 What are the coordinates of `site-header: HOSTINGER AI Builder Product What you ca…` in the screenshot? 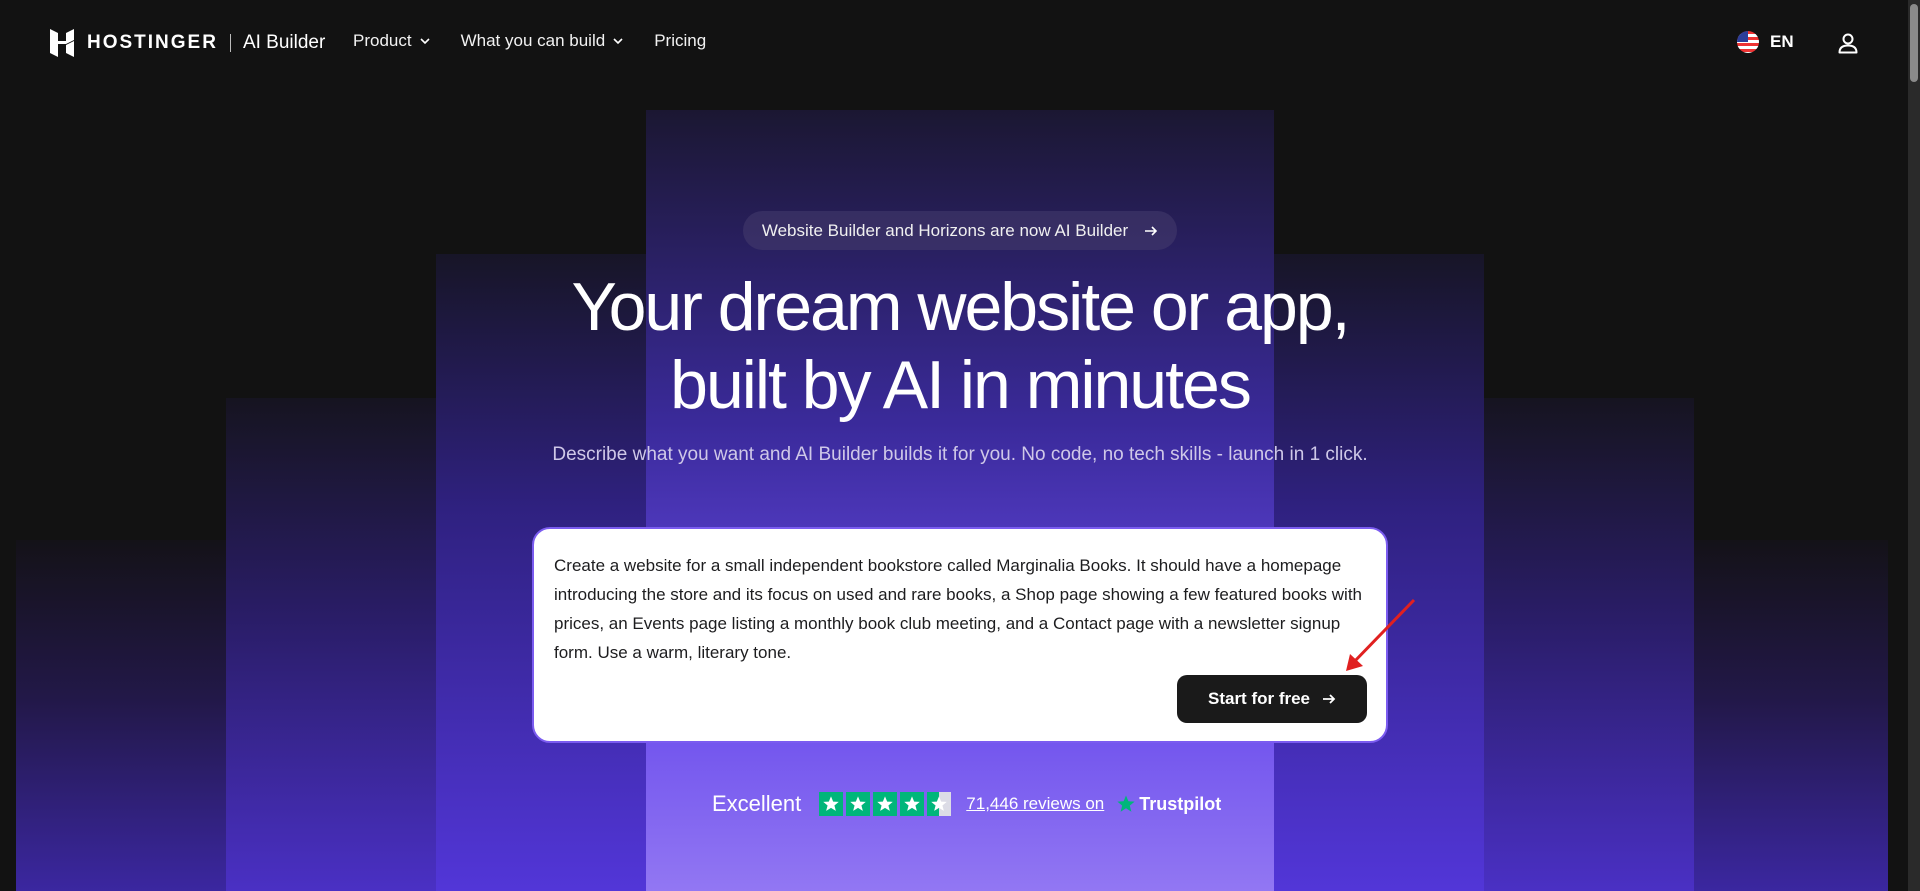 It's located at (954, 43).